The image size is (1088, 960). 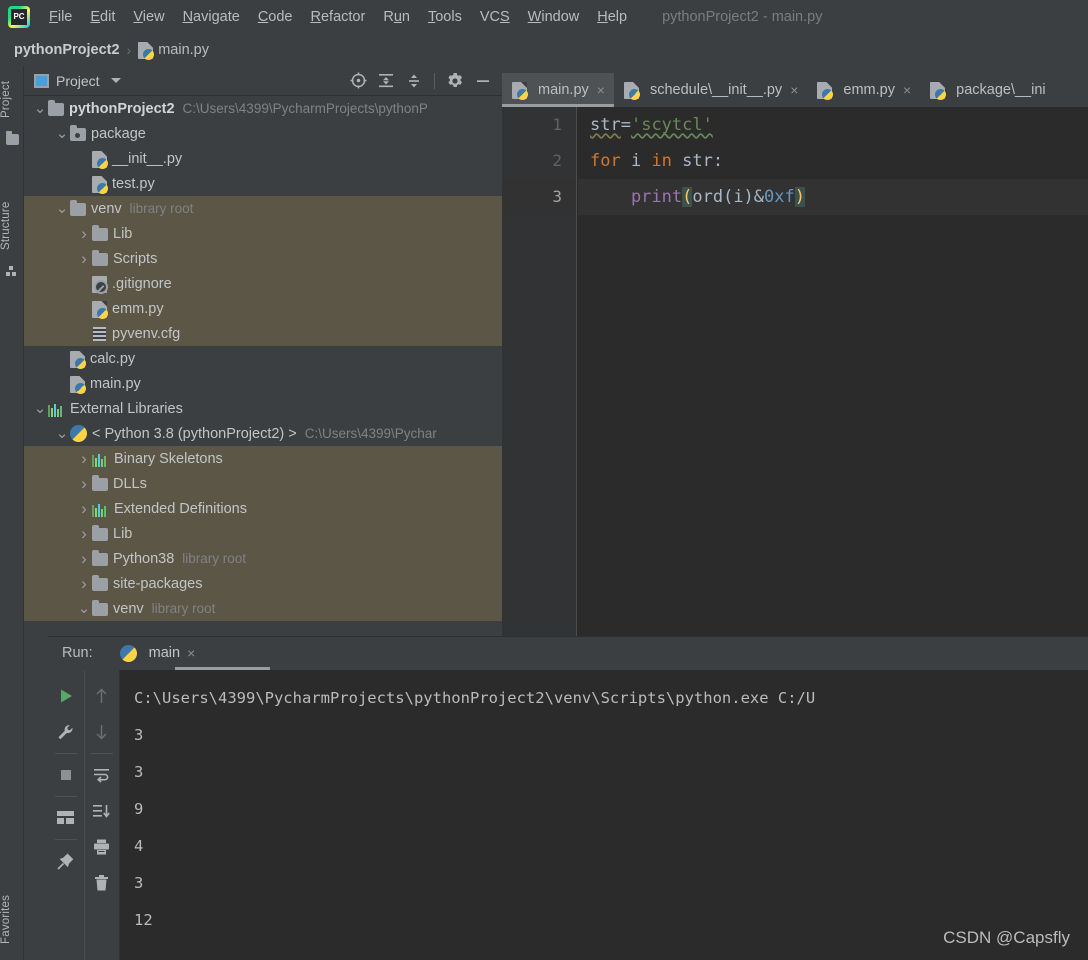 What do you see at coordinates (60, 17) in the screenshot?
I see `menu-file: File` at bounding box center [60, 17].